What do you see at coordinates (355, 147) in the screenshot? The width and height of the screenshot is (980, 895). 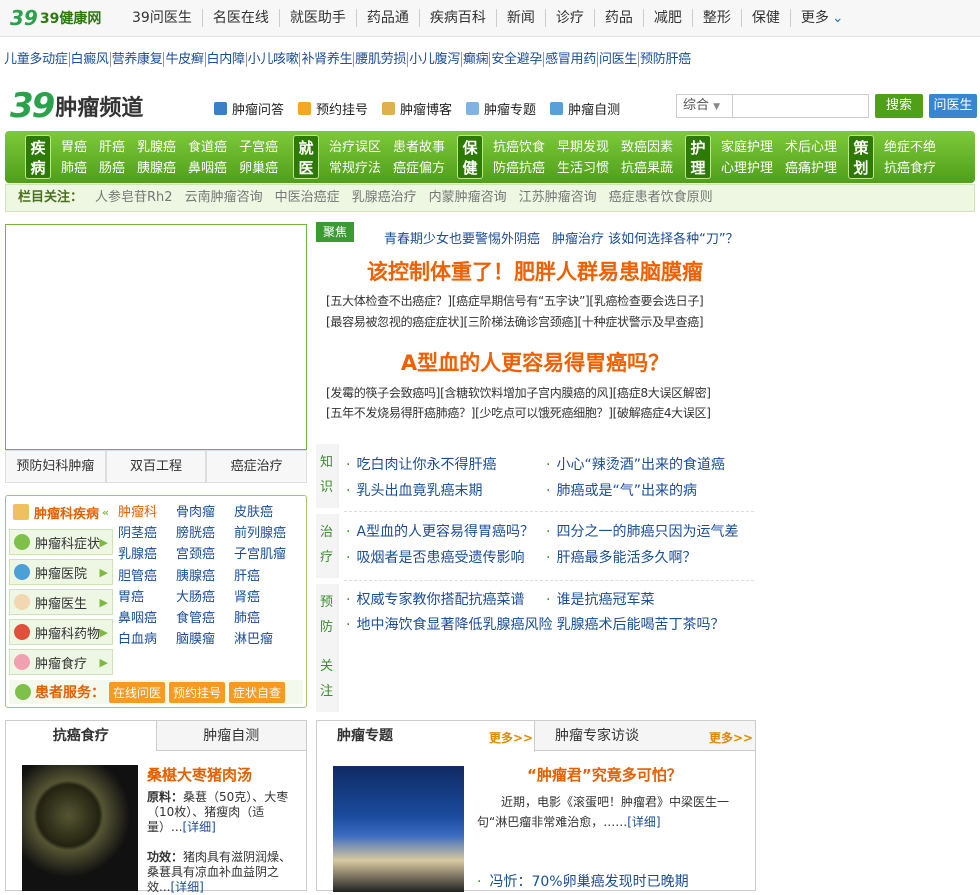 I see `nav-link: 治疗误区` at bounding box center [355, 147].